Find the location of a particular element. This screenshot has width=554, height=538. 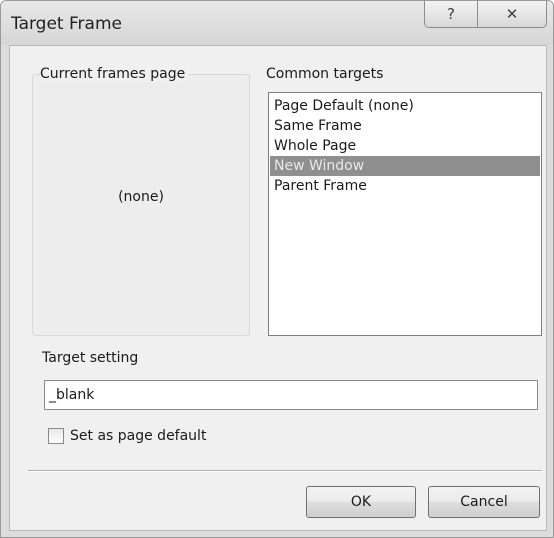

divider is located at coordinates (285, 471).